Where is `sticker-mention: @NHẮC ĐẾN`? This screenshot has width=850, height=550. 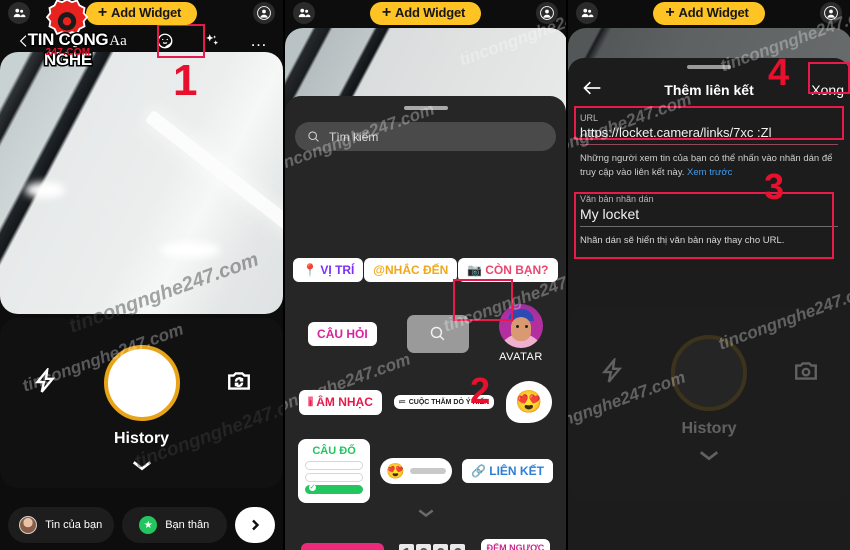 sticker-mention: @NHẮC ĐẾN is located at coordinates (411, 270).